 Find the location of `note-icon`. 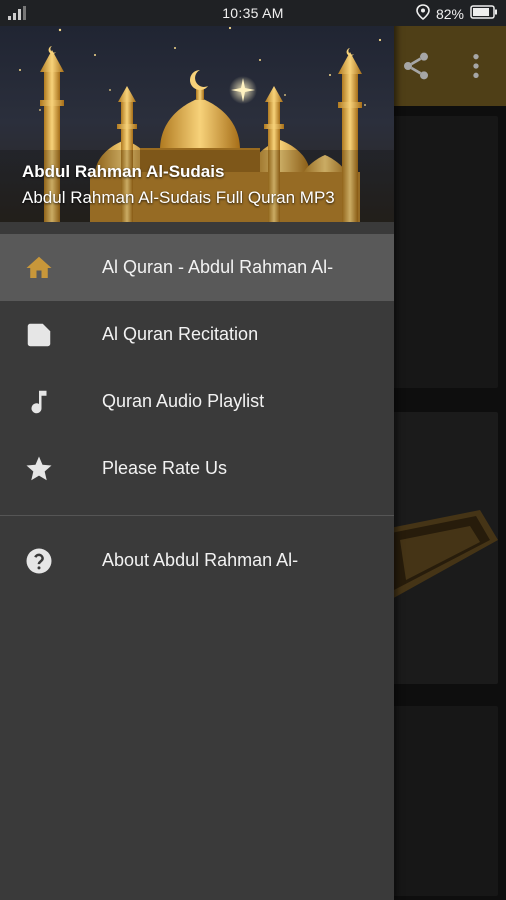

note-icon is located at coordinates (39, 335).